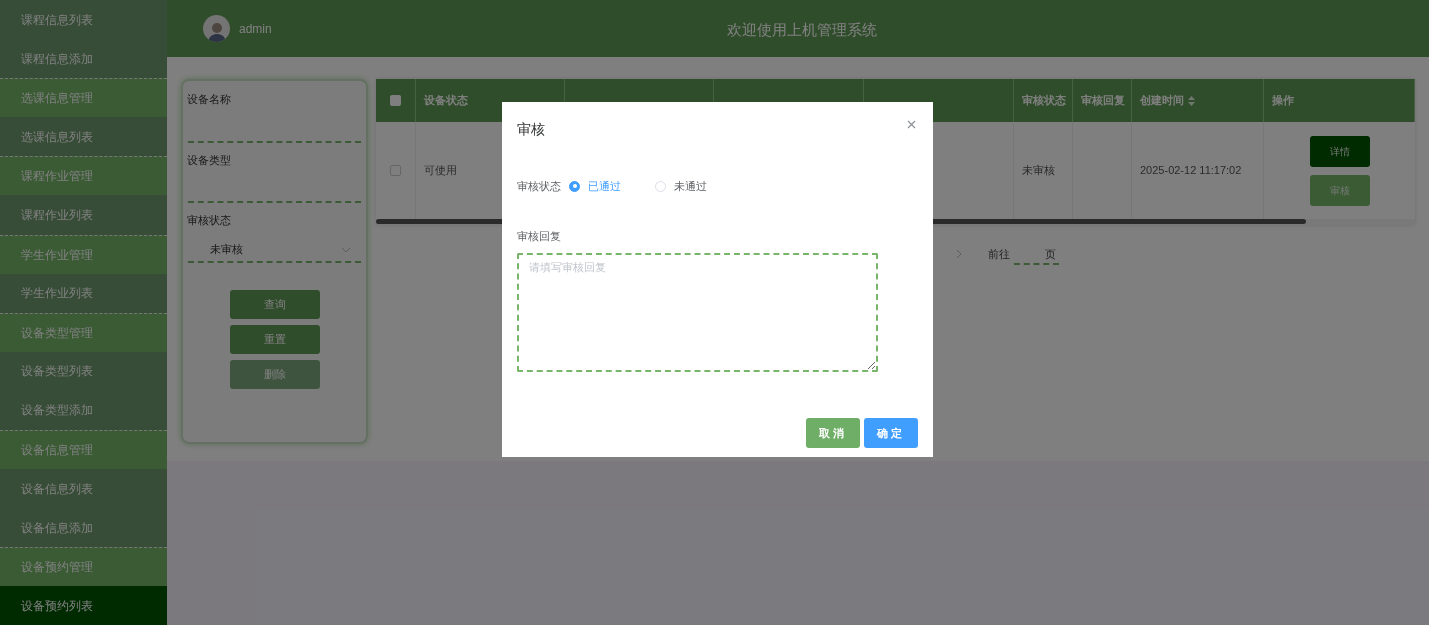 Image resolution: width=1429 pixels, height=625 pixels. What do you see at coordinates (1191, 100) in the screenshot?
I see `sort-icon` at bounding box center [1191, 100].